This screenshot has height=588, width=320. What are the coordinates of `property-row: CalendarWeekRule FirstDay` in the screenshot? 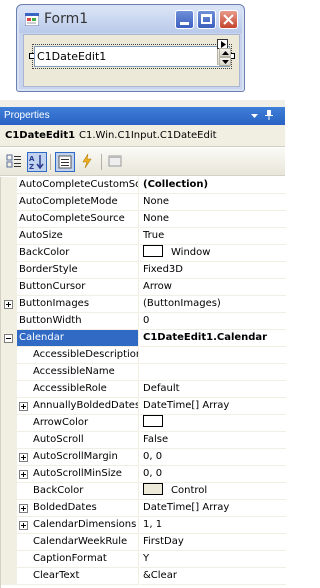 It's located at (143, 542).